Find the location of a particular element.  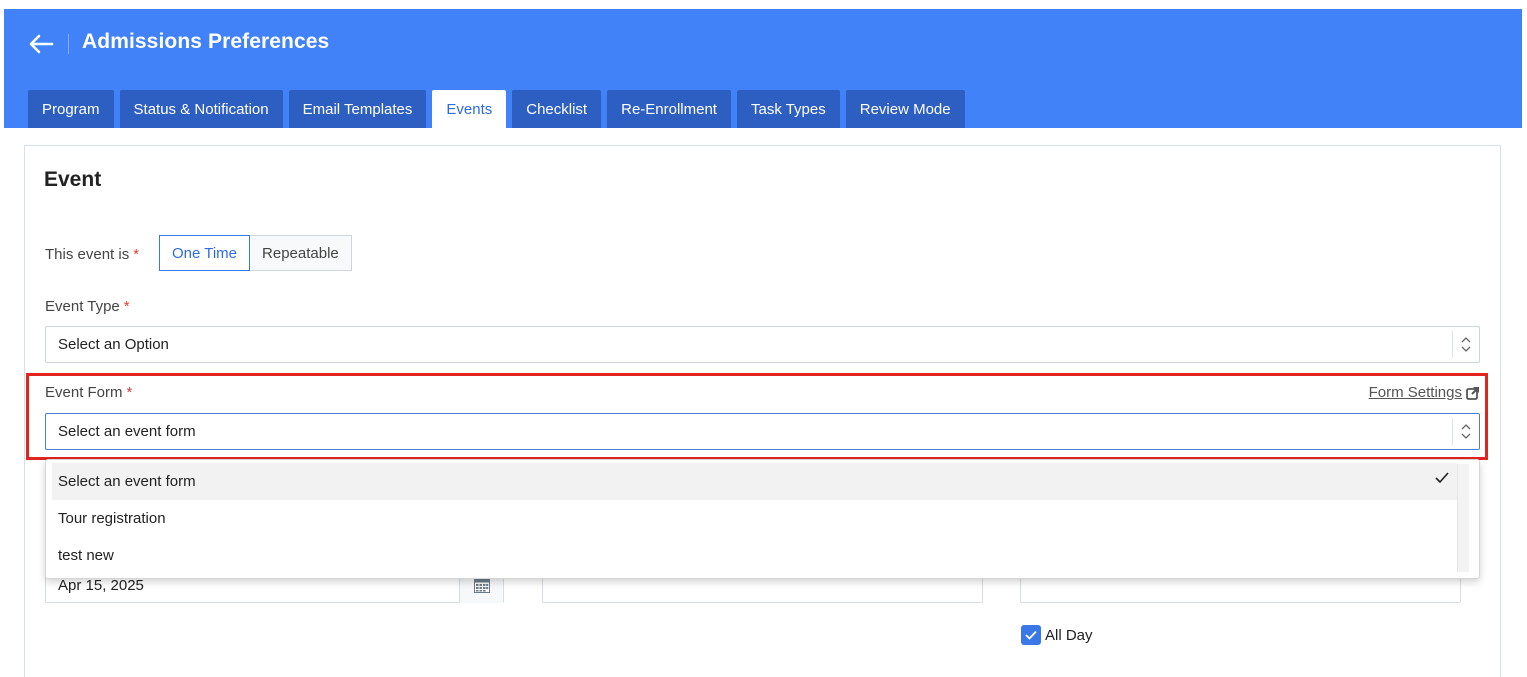

event-frequency-toggle: One Time Repeatable is located at coordinates (255, 253).